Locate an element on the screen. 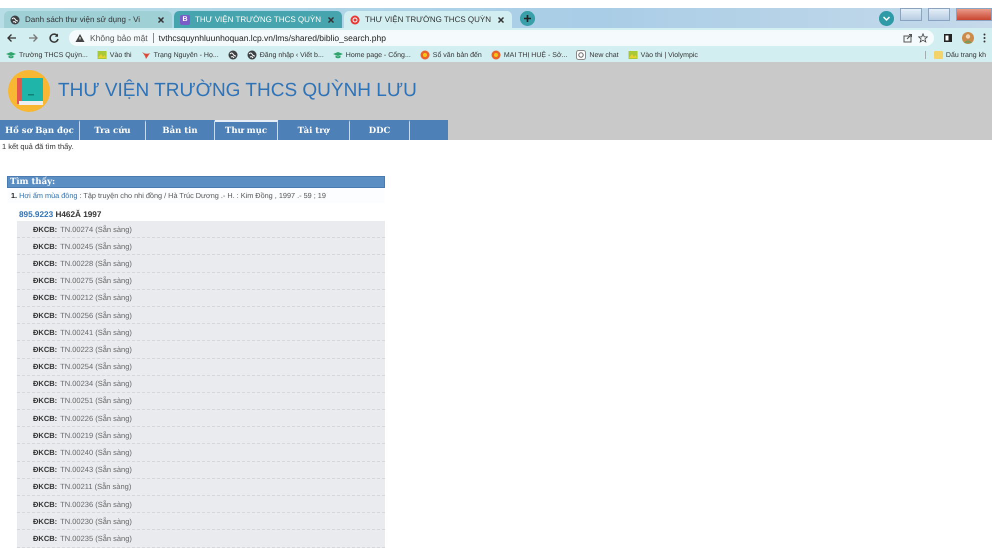 The image size is (992, 555). bird-icon is located at coordinates (145, 55).